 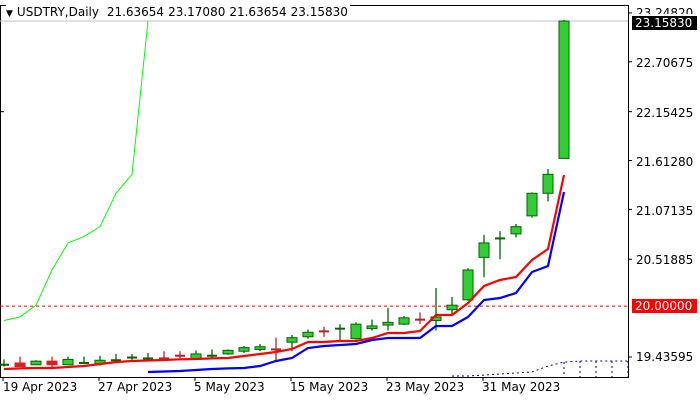 What do you see at coordinates (665, 162) in the screenshot?
I see `y-tick-label: 21.61280` at bounding box center [665, 162].